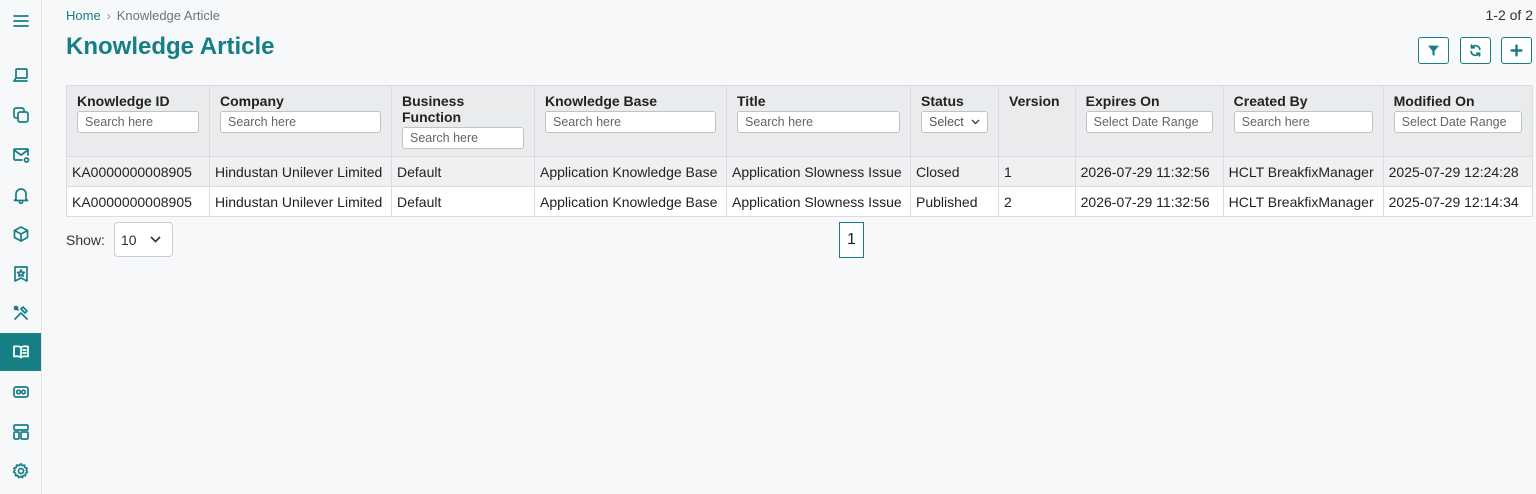 Image resolution: width=1536 pixels, height=494 pixels. Describe the element at coordinates (83, 15) in the screenshot. I see `breadcrumb-home-link: Home` at that location.